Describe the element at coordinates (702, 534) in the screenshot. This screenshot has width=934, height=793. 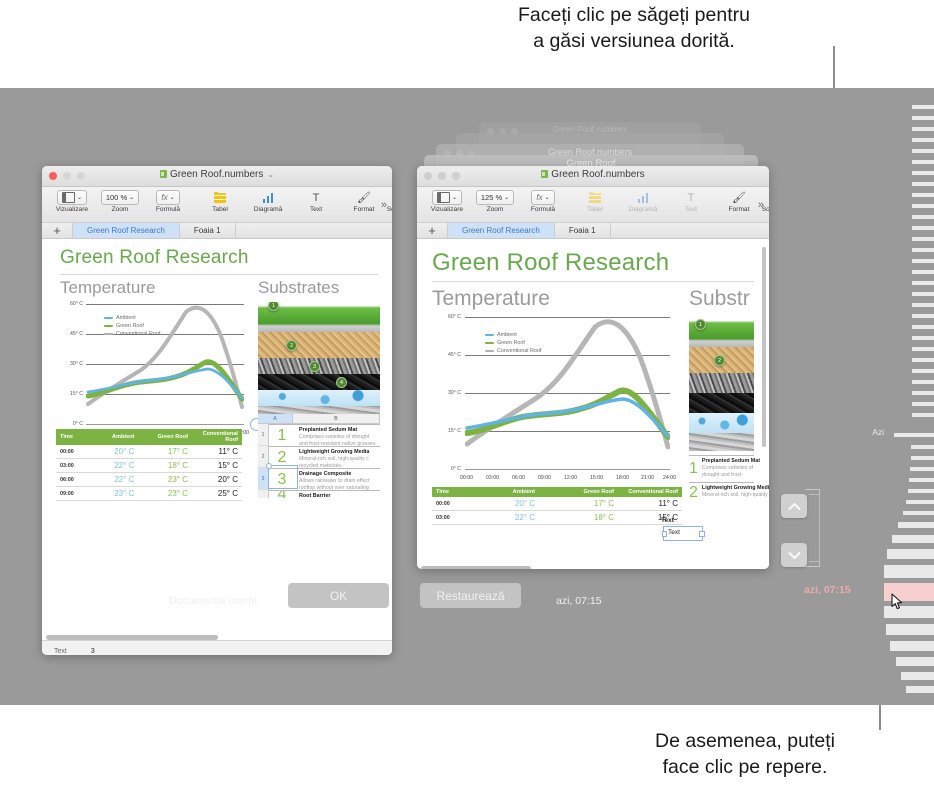
I see `handle-right` at that location.